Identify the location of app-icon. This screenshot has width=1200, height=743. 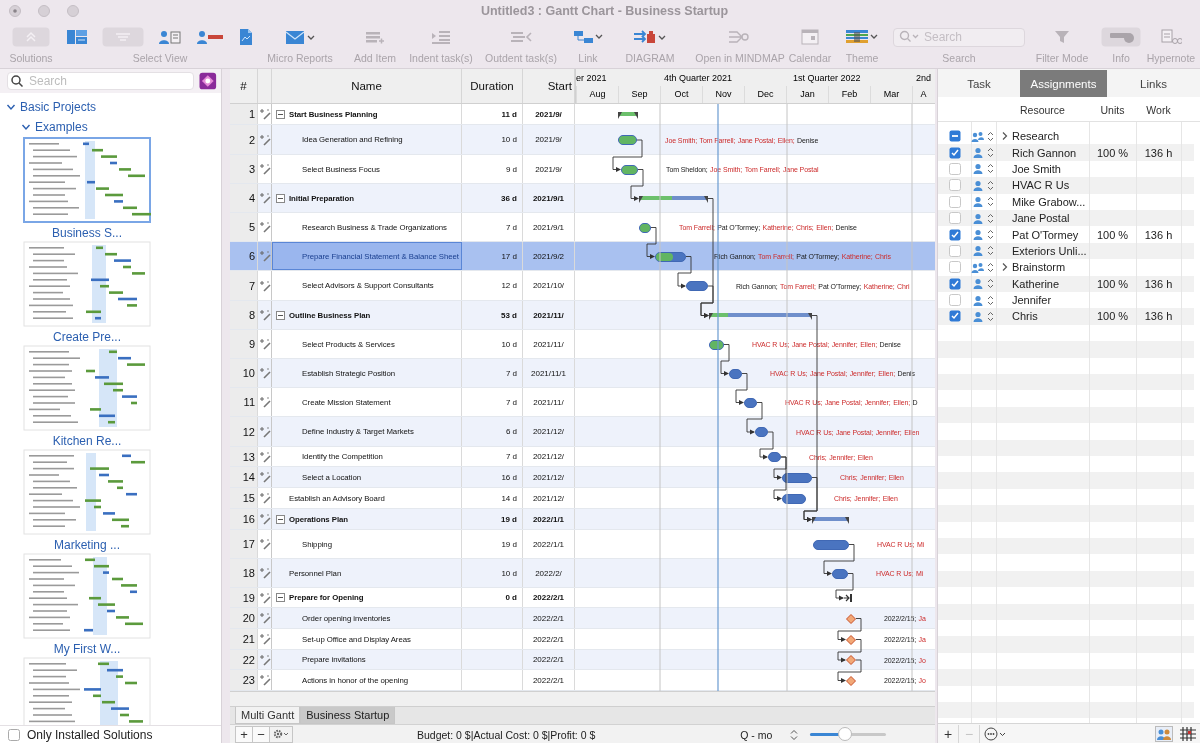
(208, 81).